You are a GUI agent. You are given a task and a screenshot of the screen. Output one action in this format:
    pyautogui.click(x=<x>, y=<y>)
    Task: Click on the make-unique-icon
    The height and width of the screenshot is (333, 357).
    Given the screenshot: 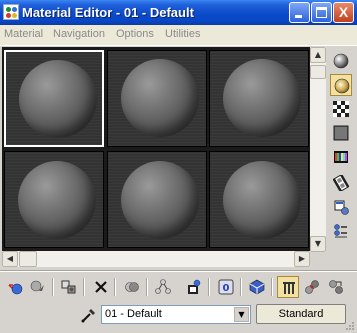 What is the action you would take?
    pyautogui.click(x=163, y=286)
    